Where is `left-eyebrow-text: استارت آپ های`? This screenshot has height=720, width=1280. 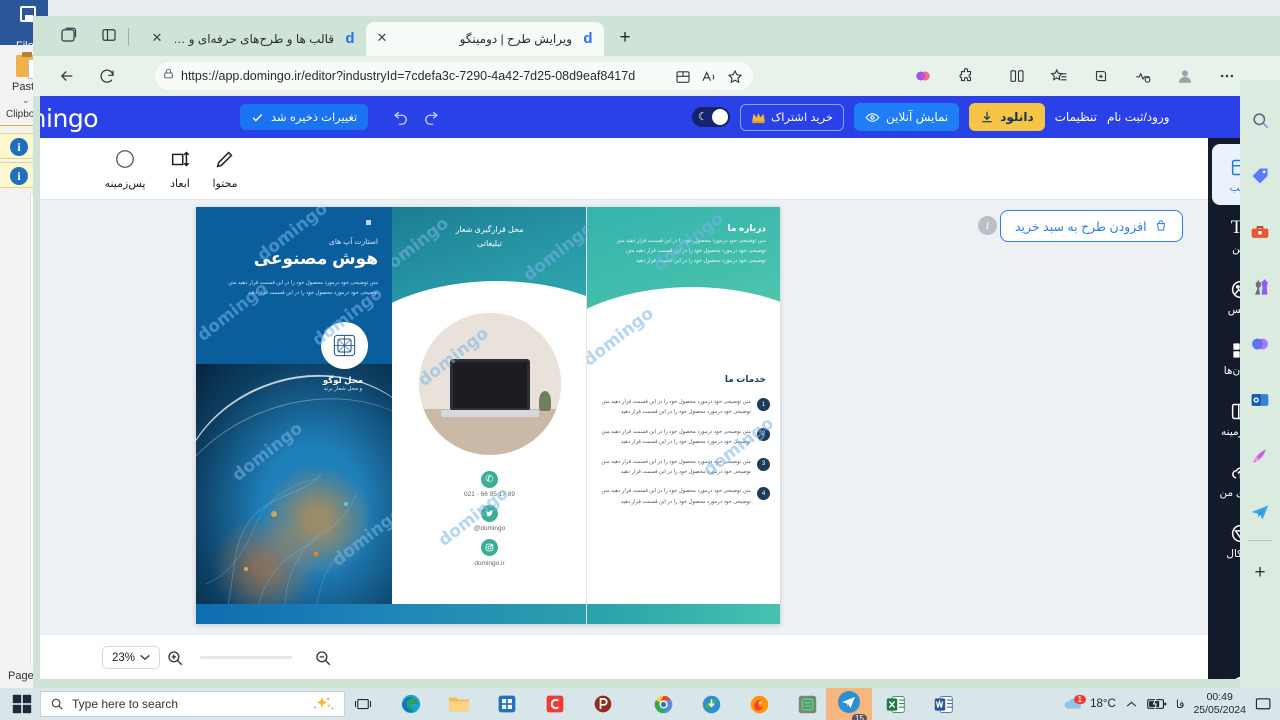
left-eyebrow-text: استارت آپ های is located at coordinates (303, 241).